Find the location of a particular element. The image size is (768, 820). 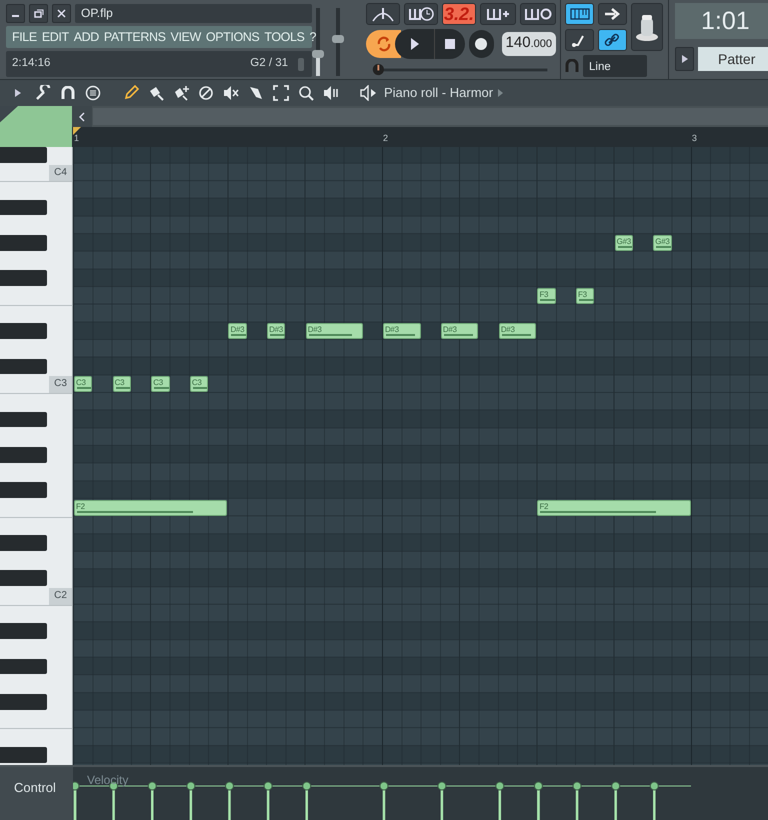

window-title: OP.flp is located at coordinates (193, 13).